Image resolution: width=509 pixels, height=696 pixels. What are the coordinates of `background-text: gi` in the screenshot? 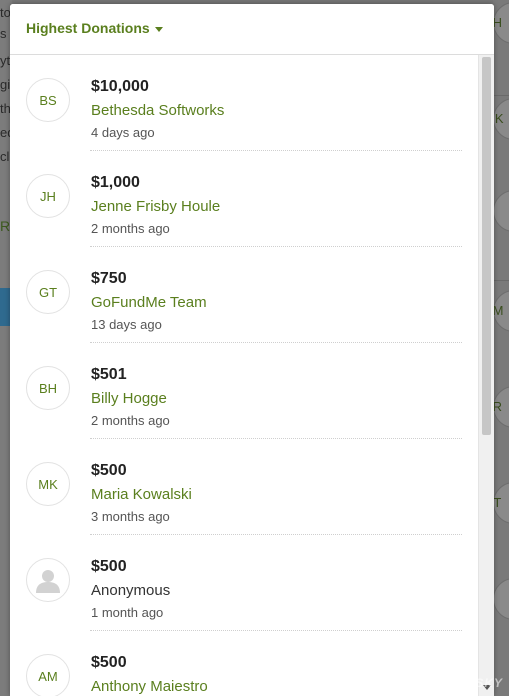 It's located at (5, 84).